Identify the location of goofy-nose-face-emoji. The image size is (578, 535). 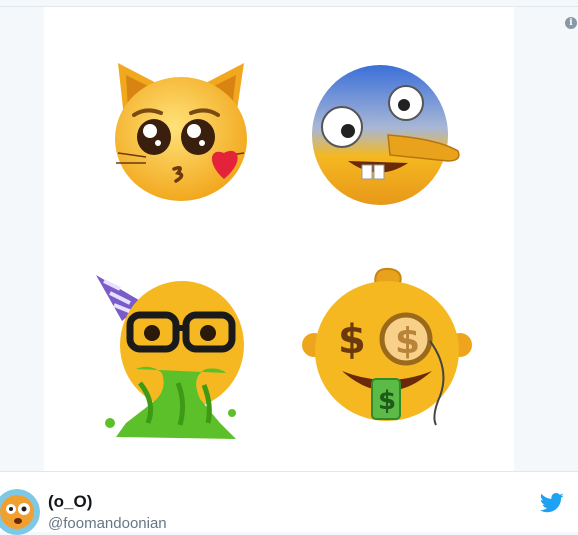
(386, 135).